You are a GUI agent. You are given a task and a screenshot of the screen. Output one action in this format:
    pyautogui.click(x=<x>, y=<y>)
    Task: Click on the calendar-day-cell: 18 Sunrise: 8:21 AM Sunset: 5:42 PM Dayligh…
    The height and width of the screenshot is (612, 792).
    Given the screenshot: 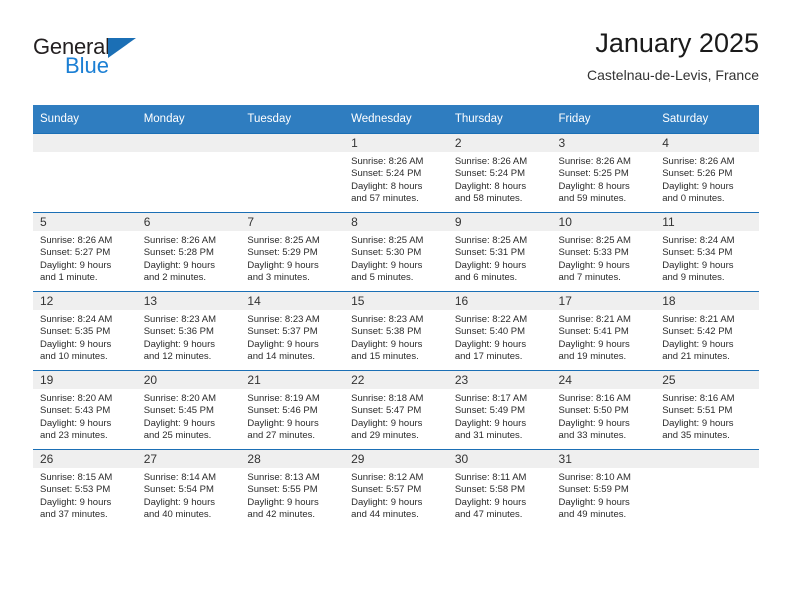 What is the action you would take?
    pyautogui.click(x=707, y=331)
    